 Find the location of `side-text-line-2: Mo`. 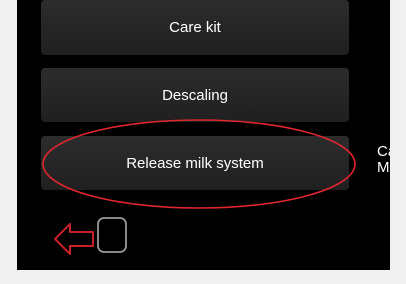

side-text-line-2: Mo is located at coordinates (383, 167).